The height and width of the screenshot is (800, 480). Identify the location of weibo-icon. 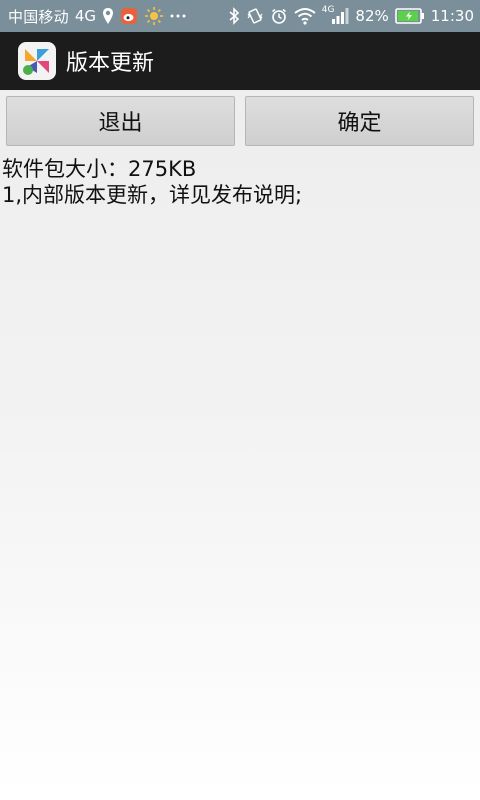
(129, 16).